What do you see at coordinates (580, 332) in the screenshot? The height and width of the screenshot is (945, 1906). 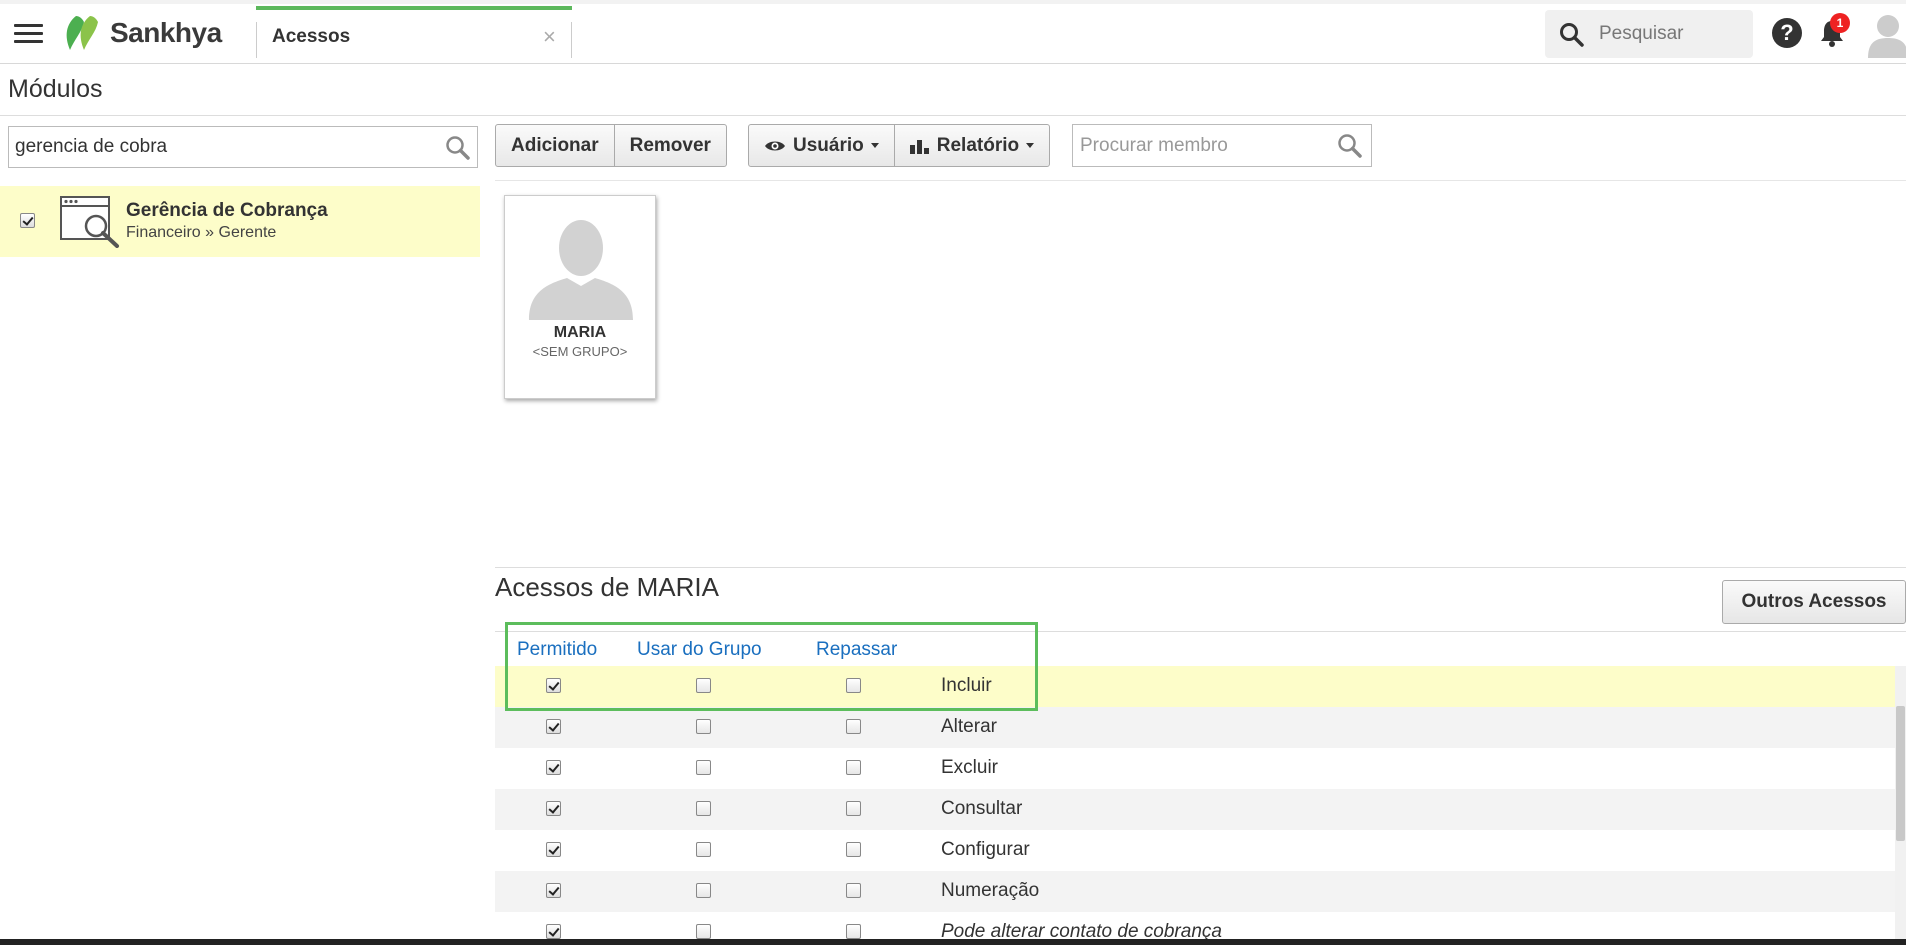 I see `member-name: MARIA` at bounding box center [580, 332].